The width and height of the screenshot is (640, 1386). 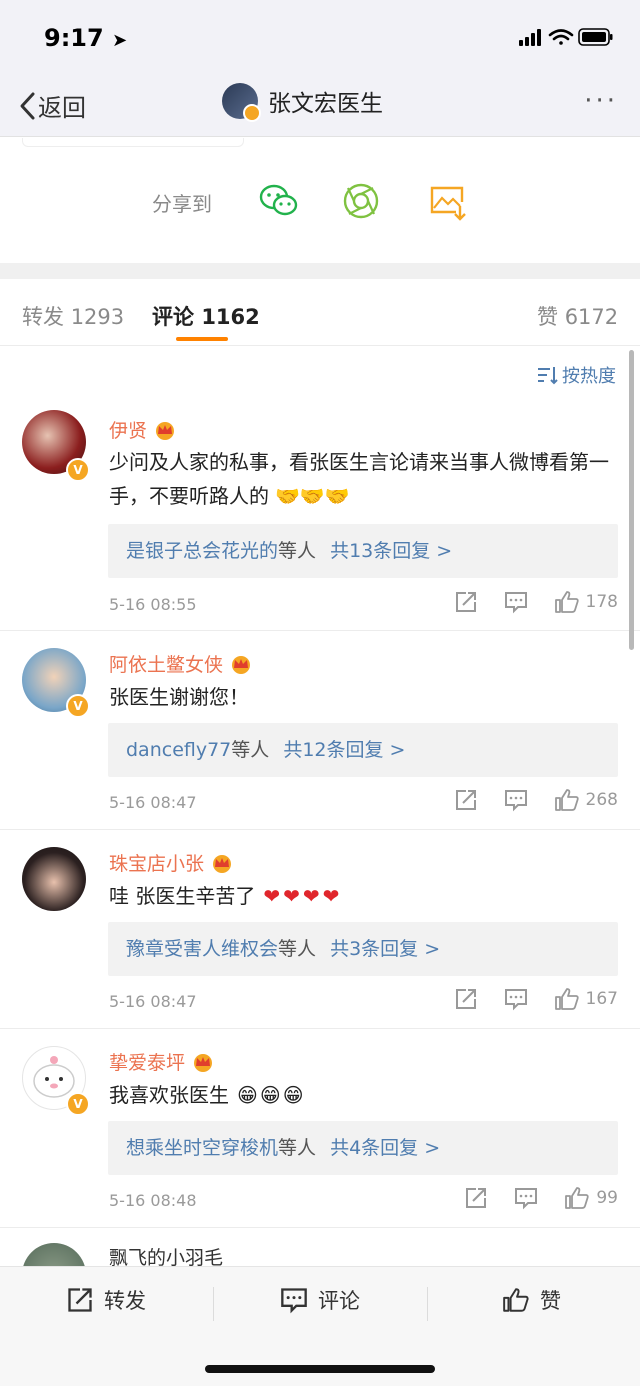 I want to click on nav-profile: 张文宏医生, so click(x=302, y=102).